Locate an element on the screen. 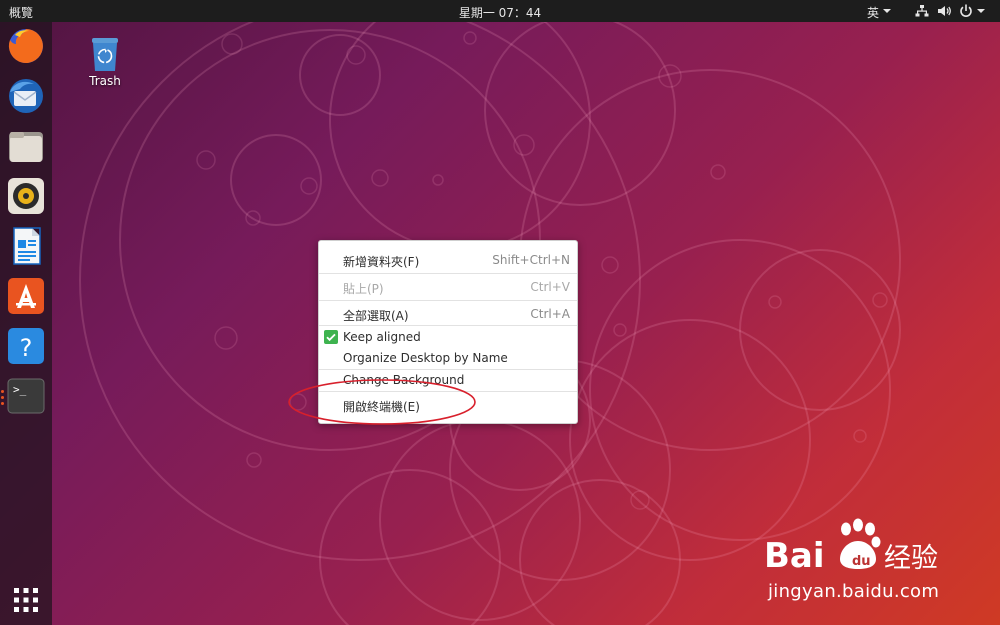 Image resolution: width=1000 pixels, height=625 pixels. libreoffice-writer-icon is located at coordinates (26, 246).